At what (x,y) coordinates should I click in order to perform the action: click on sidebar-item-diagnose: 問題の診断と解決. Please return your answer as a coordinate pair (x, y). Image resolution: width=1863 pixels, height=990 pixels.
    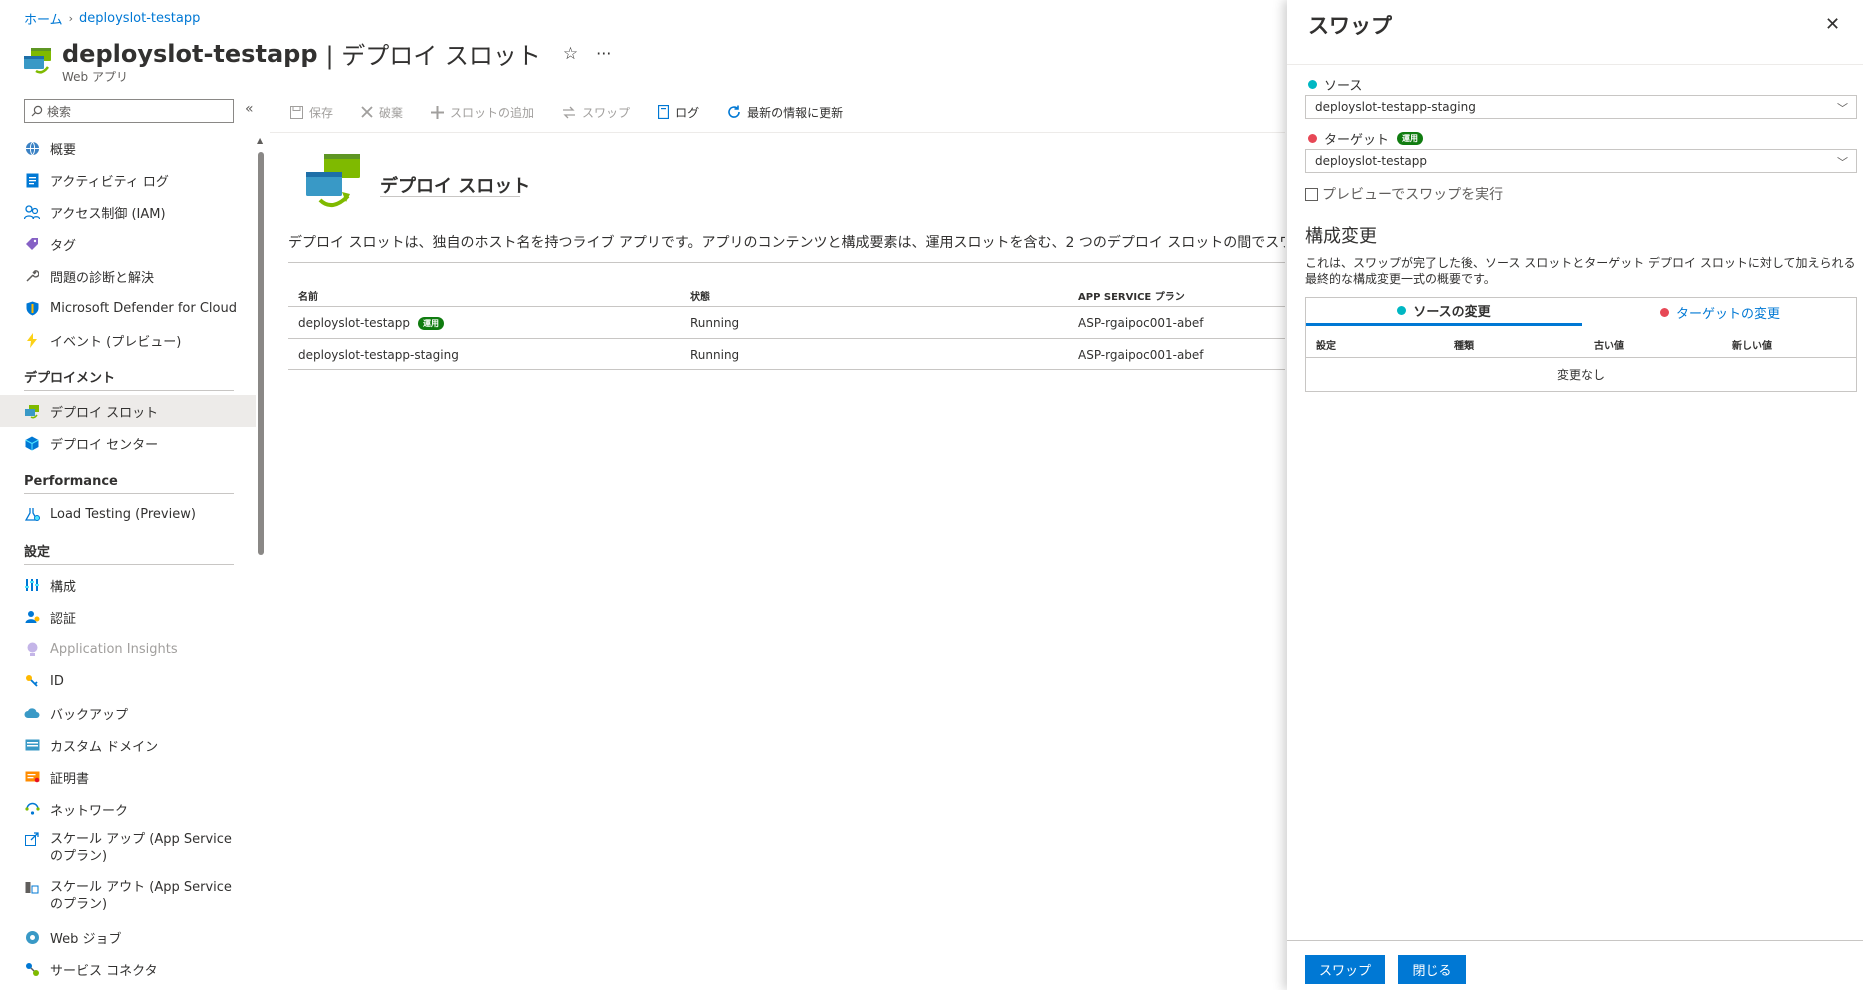
    Looking at the image, I should click on (128, 276).